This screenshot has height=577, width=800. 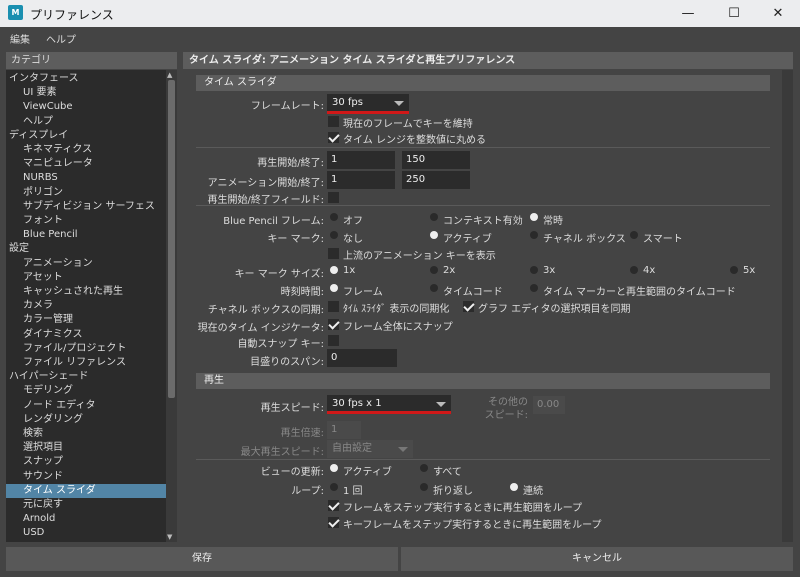 I want to click on keysize-4x-radio, so click(x=634, y=270).